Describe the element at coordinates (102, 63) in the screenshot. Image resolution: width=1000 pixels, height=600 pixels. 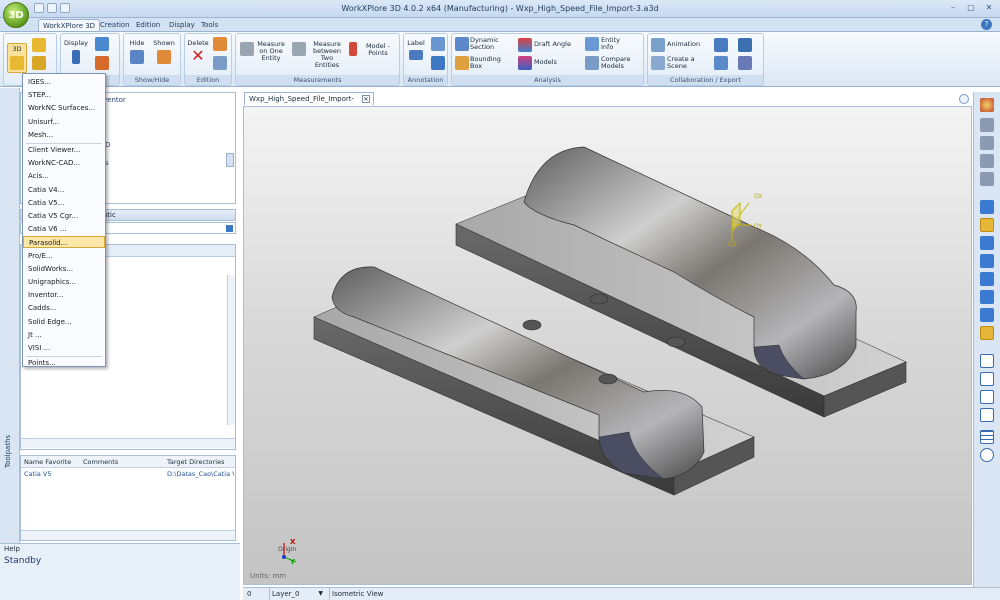
I see `color-cone-icon` at that location.